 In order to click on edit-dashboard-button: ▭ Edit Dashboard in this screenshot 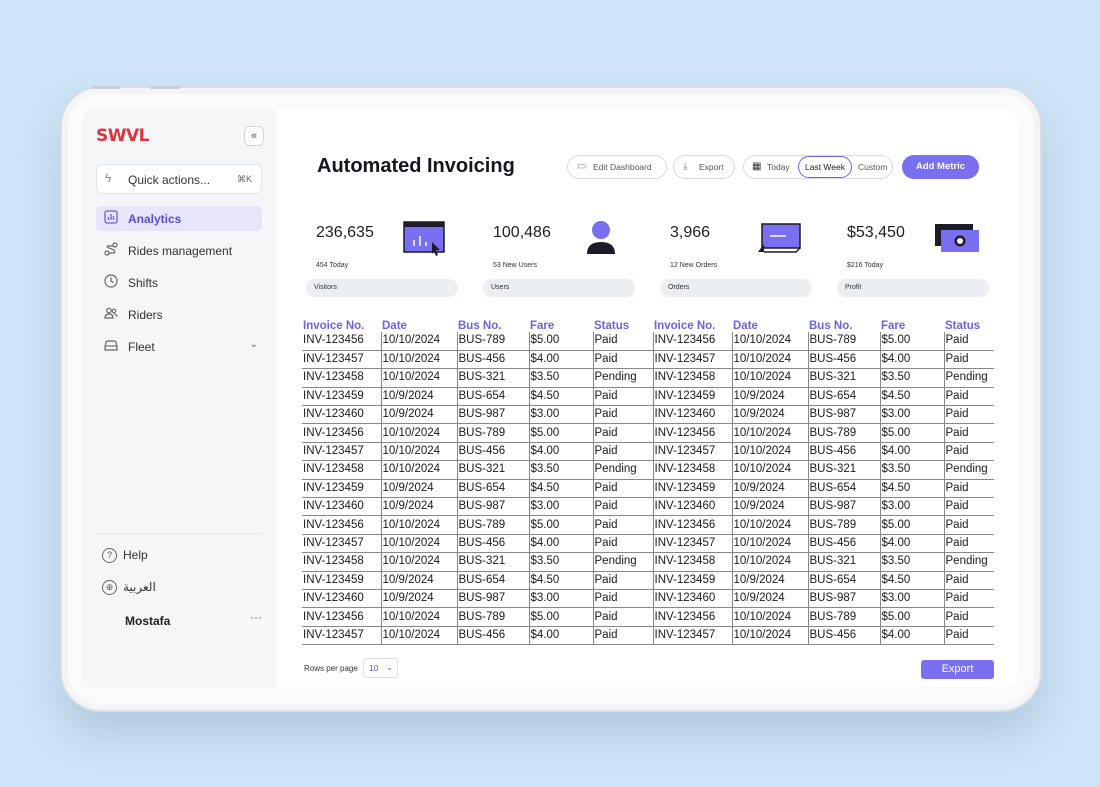, I will do `click(617, 167)`.